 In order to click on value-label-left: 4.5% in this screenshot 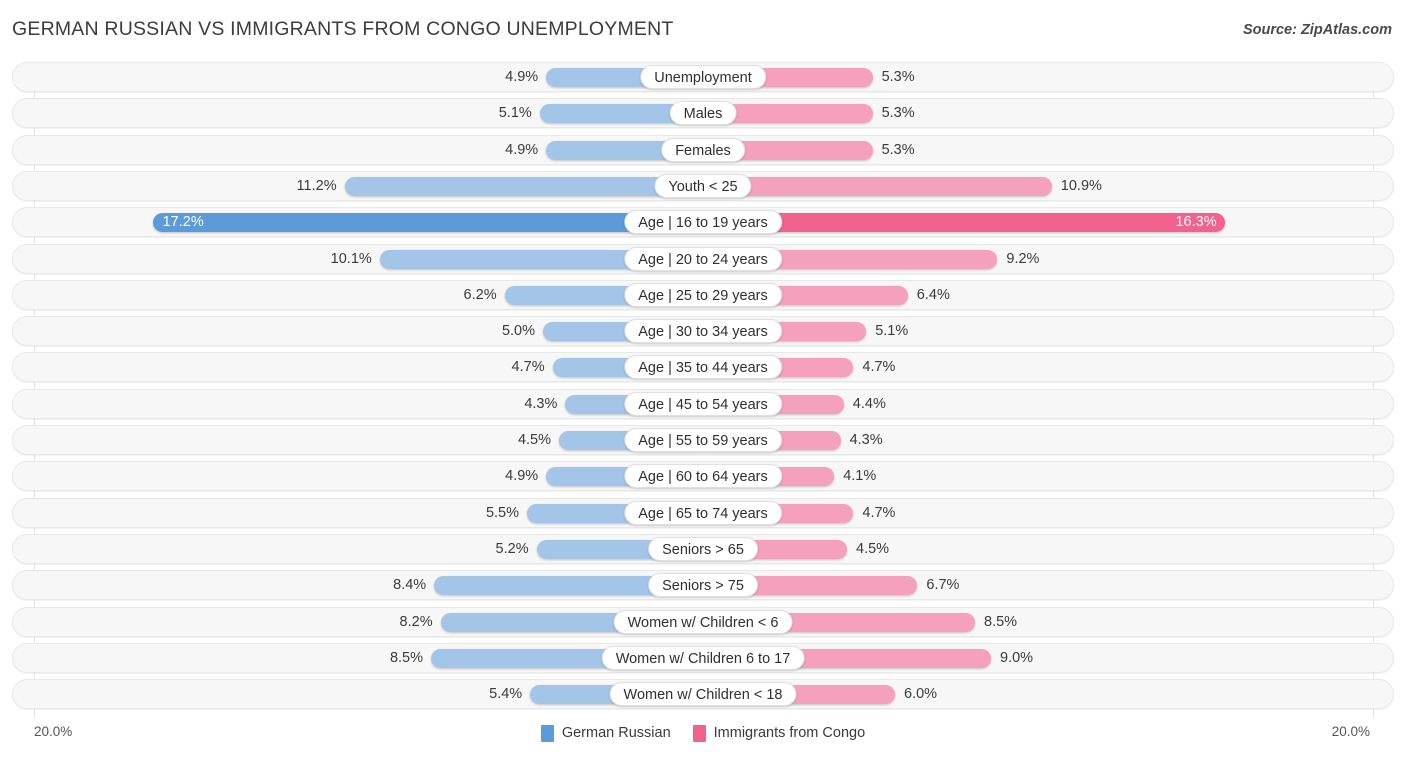, I will do `click(534, 440)`.